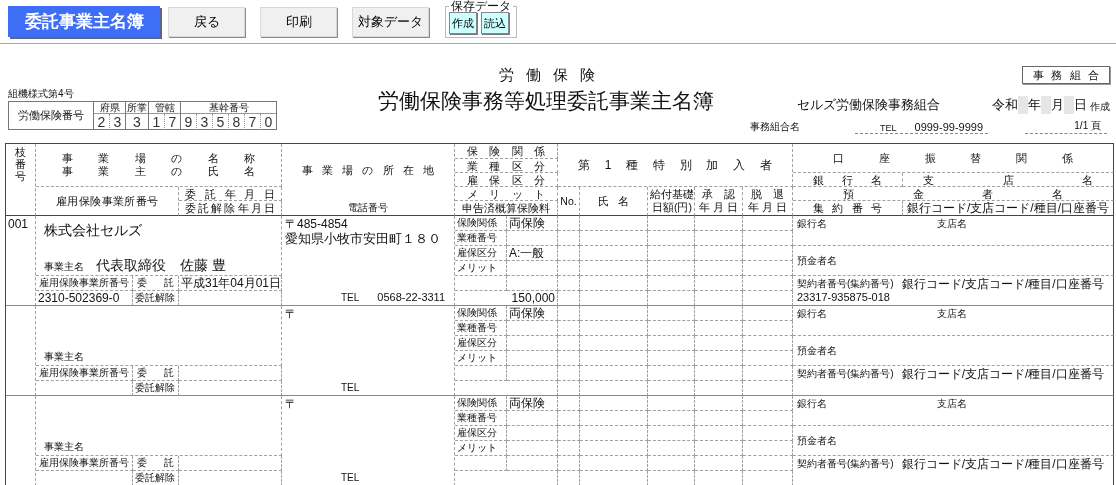 This screenshot has width=1116, height=485. I want to click on date-unit-label: 日, so click(1080, 105).